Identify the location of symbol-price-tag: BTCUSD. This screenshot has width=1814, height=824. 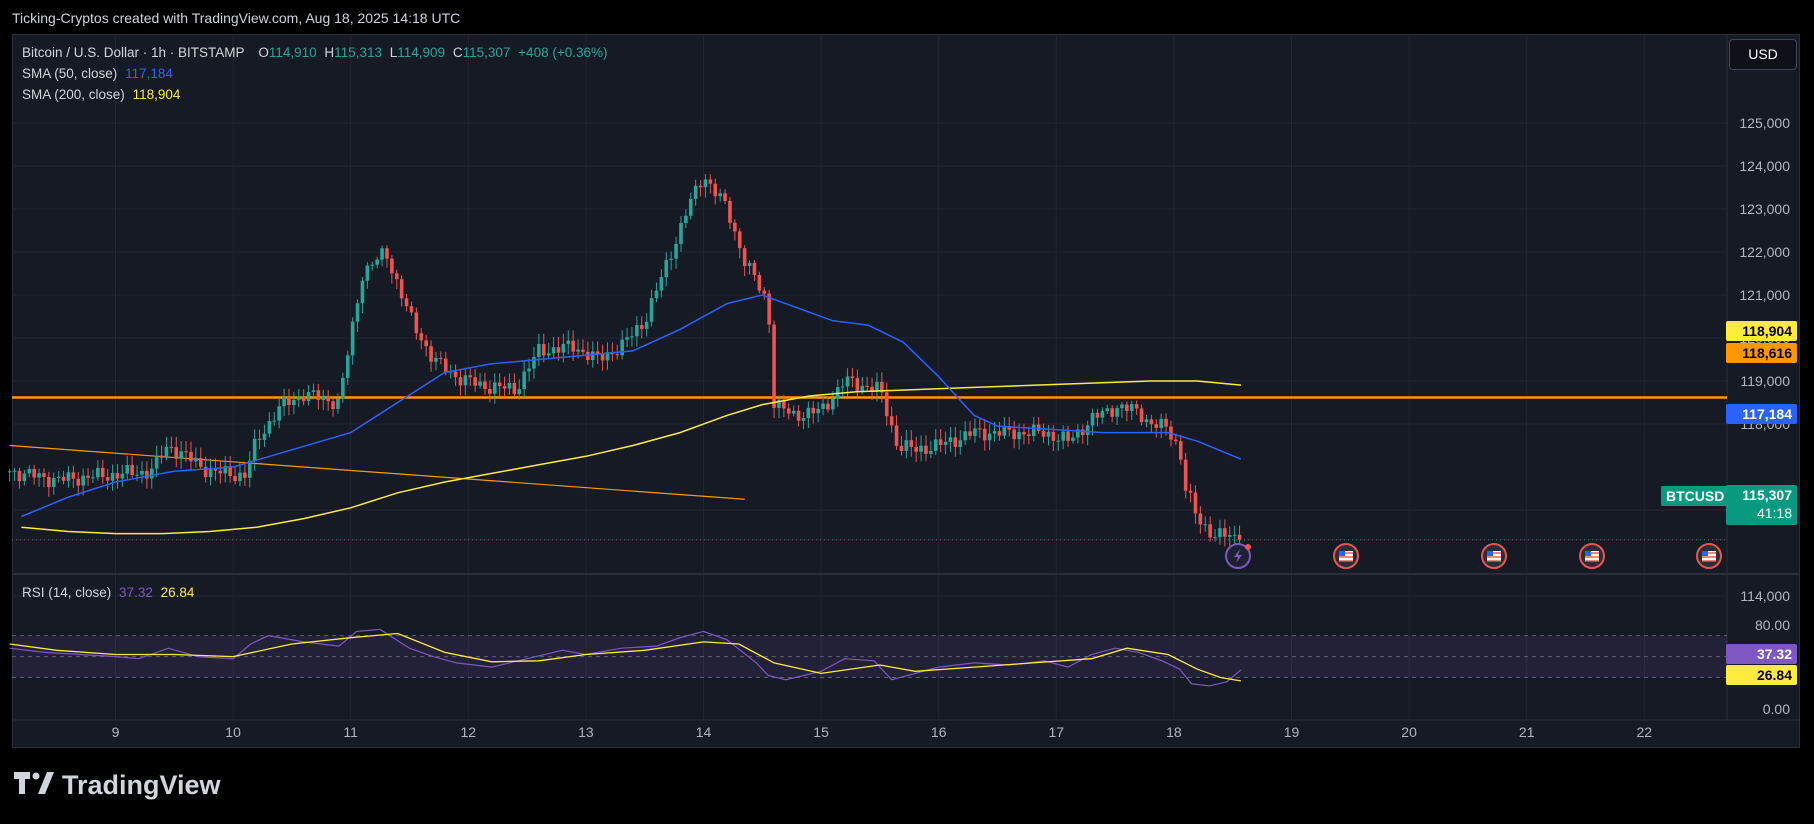
(1695, 496).